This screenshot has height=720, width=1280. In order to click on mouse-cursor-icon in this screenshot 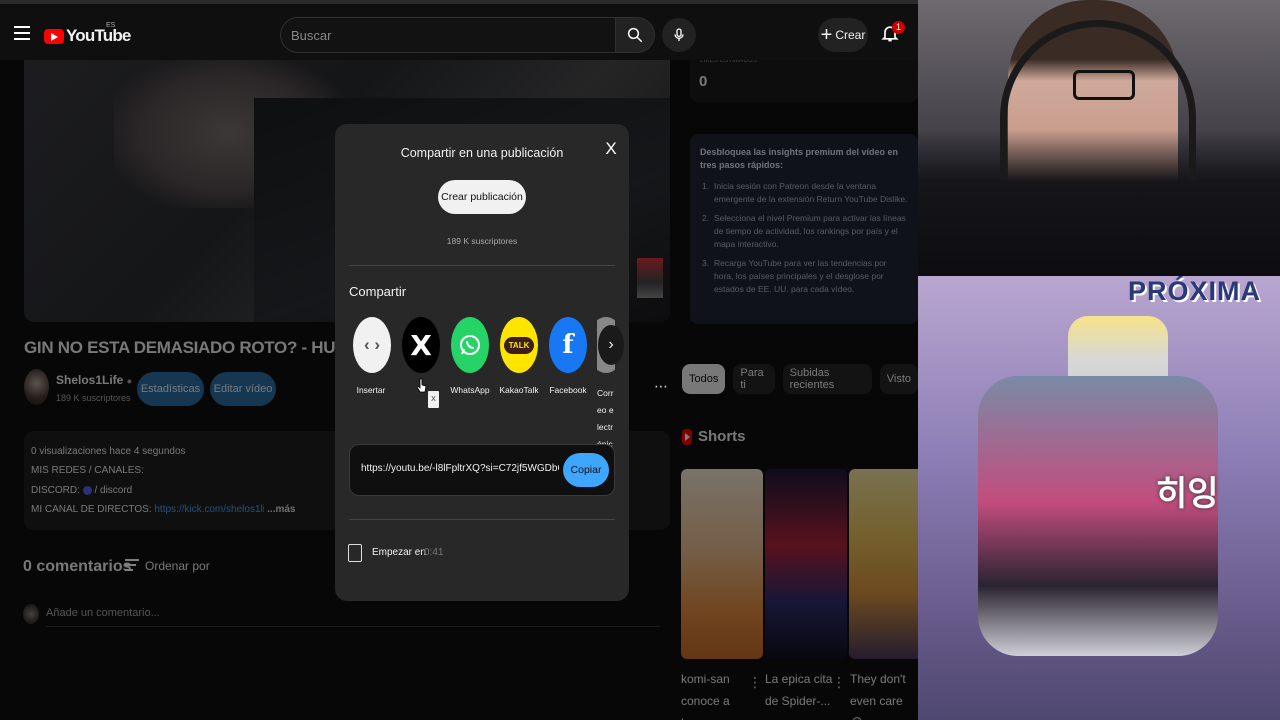, I will do `click(422, 385)`.